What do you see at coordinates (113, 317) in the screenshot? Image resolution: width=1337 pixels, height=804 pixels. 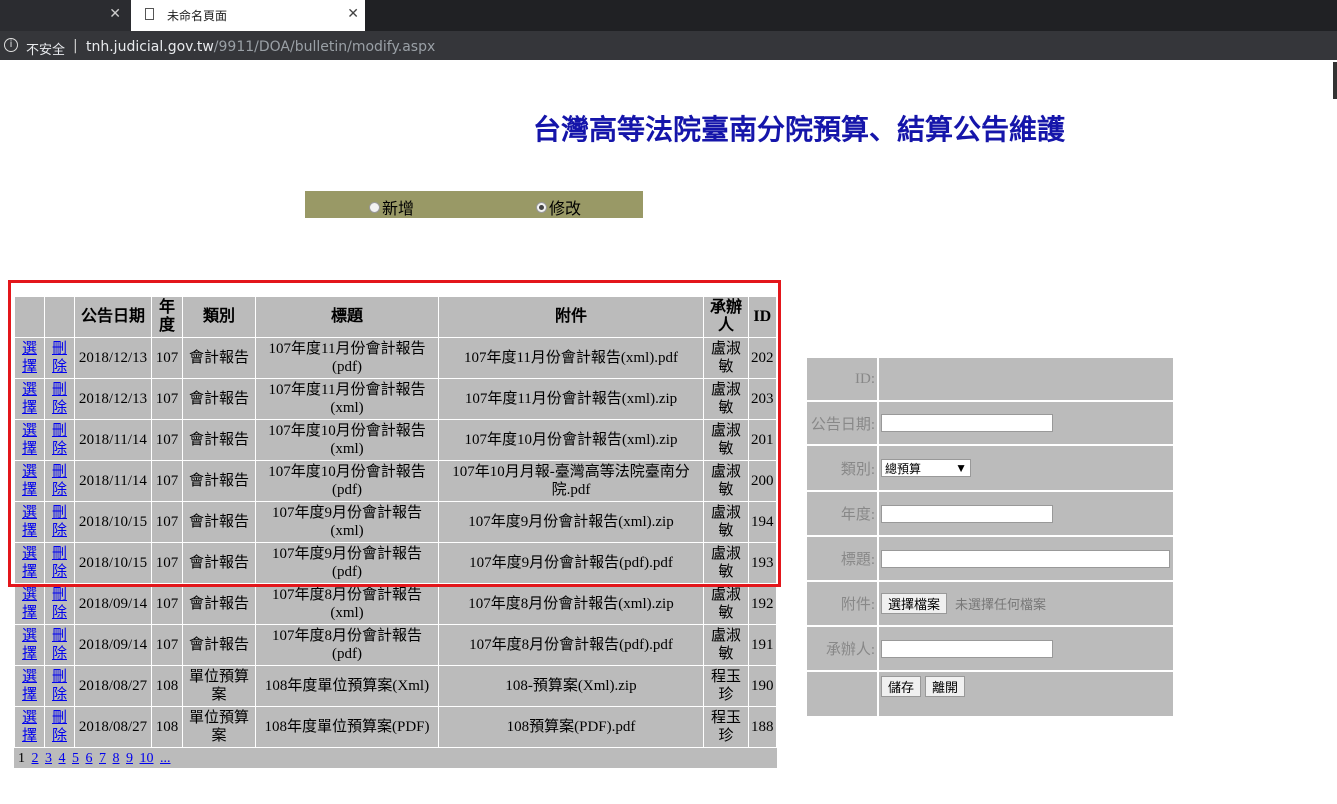 I see `col-date-header: 公告日期` at bounding box center [113, 317].